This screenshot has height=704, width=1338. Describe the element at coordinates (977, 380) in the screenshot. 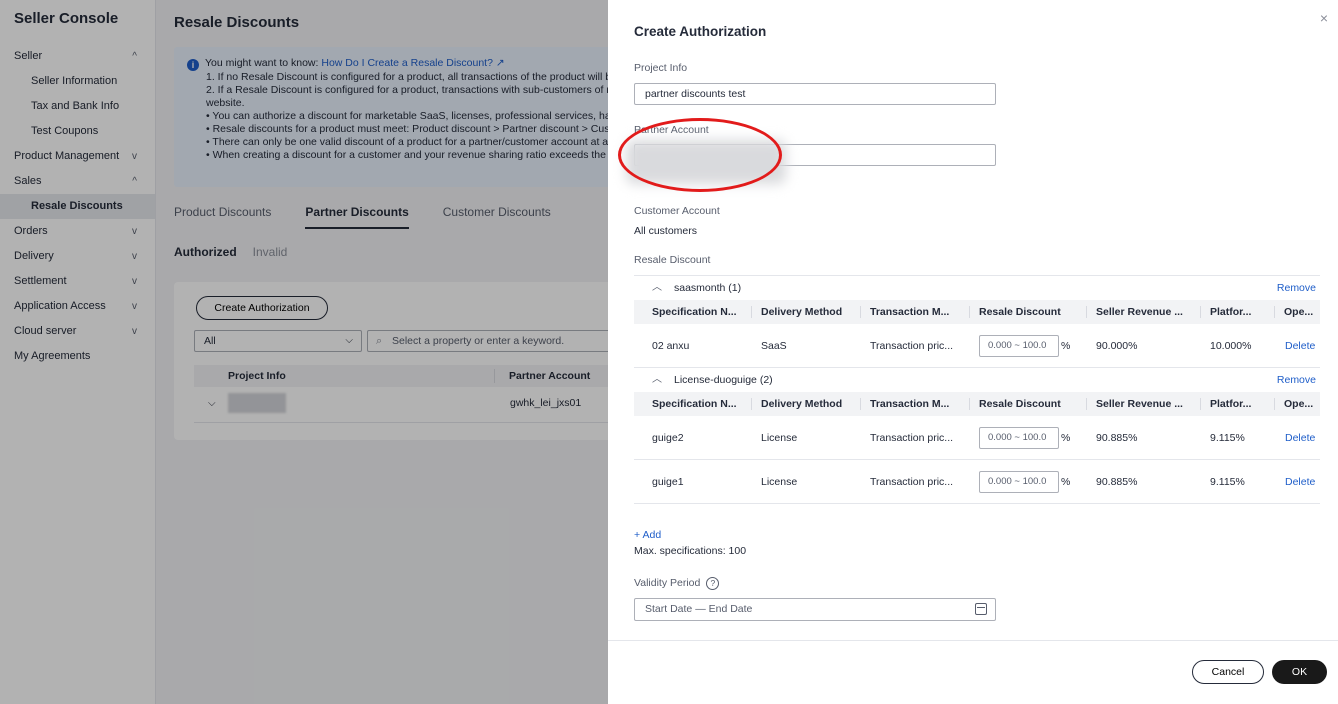

I see `spec-group-header: ︿ License-duoguige (2) Remove` at that location.